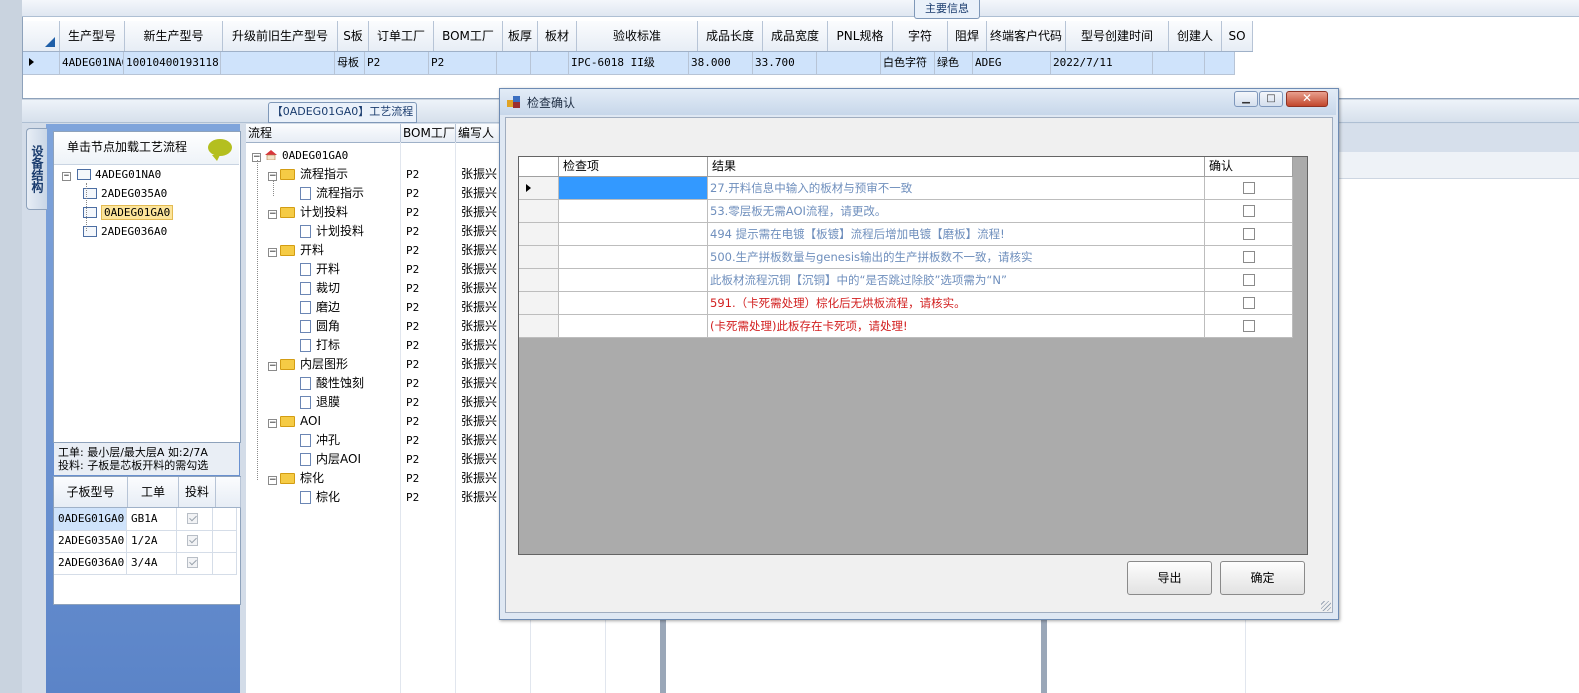 The width and height of the screenshot is (1579, 693). I want to click on sub-cell-model: 0ADEG01GA0, so click(90, 519).